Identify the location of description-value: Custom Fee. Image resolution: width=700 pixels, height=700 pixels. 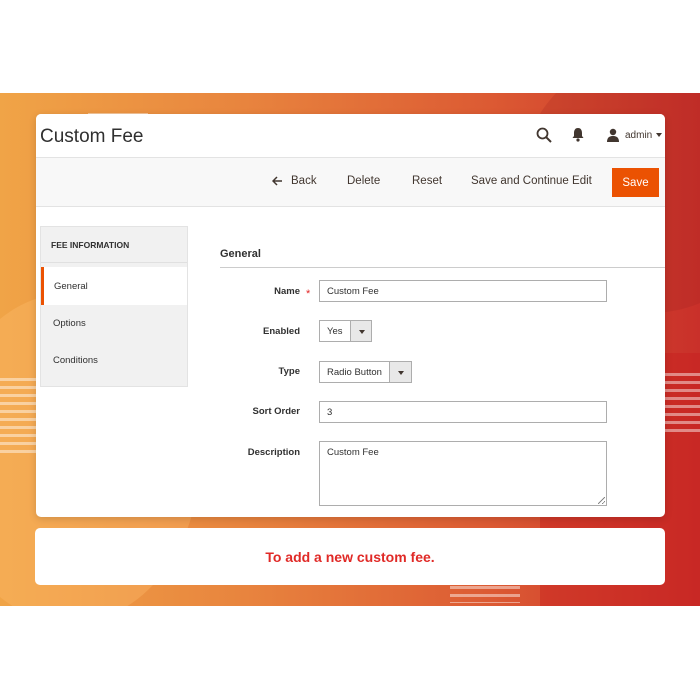
(353, 452).